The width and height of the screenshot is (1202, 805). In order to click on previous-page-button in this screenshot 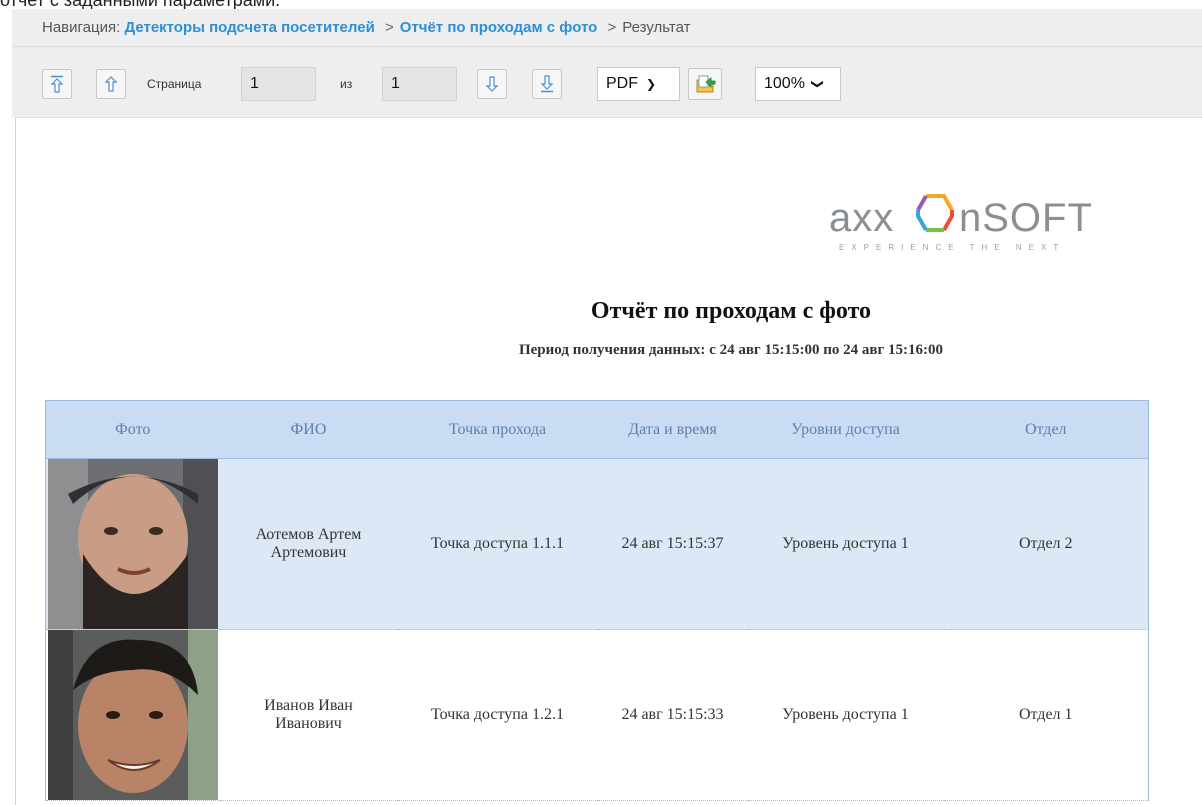, I will do `click(111, 84)`.